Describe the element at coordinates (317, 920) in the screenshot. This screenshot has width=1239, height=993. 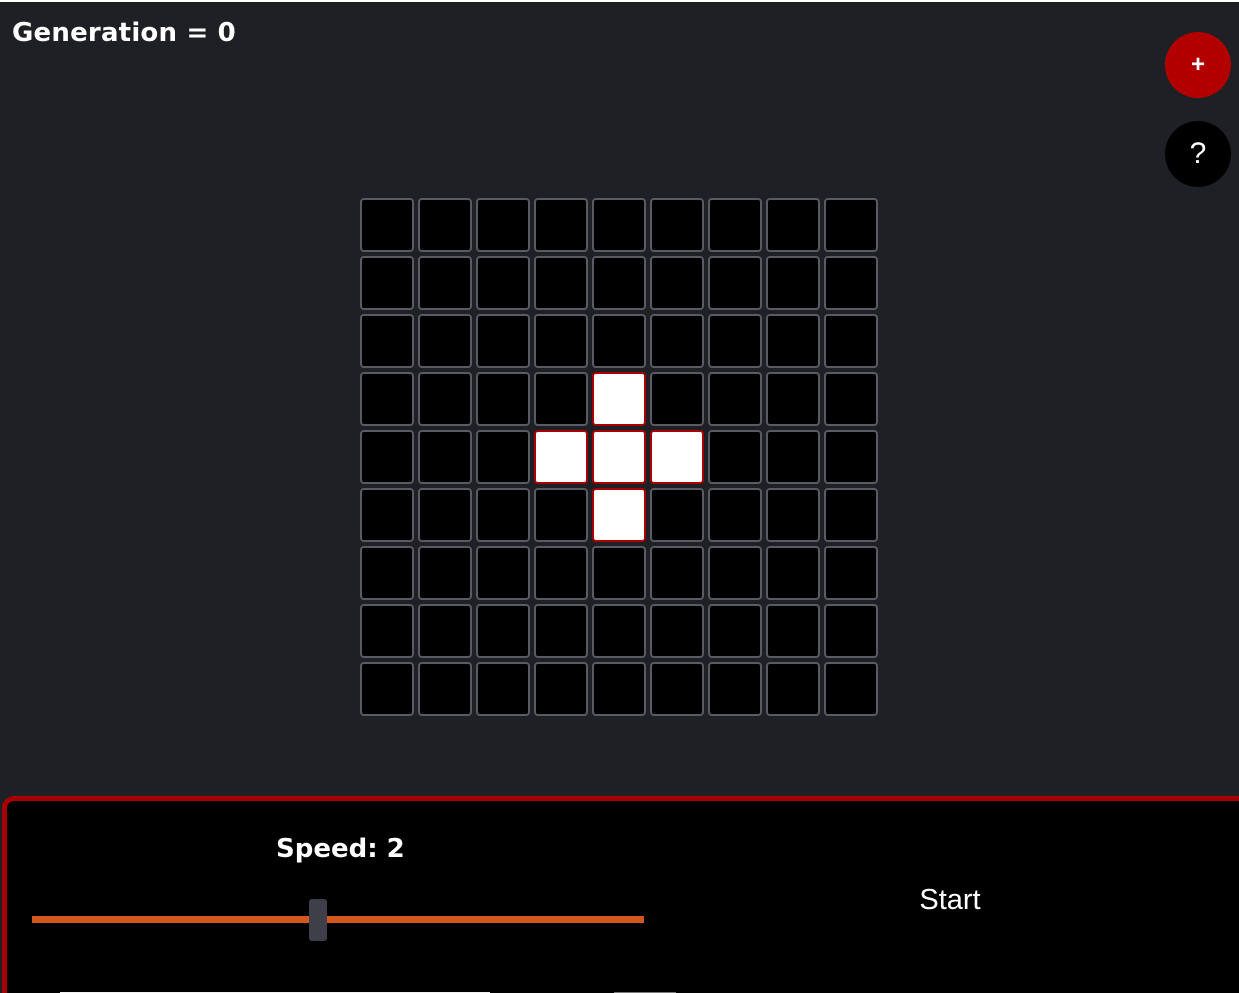
I see `slider-thumb` at that location.